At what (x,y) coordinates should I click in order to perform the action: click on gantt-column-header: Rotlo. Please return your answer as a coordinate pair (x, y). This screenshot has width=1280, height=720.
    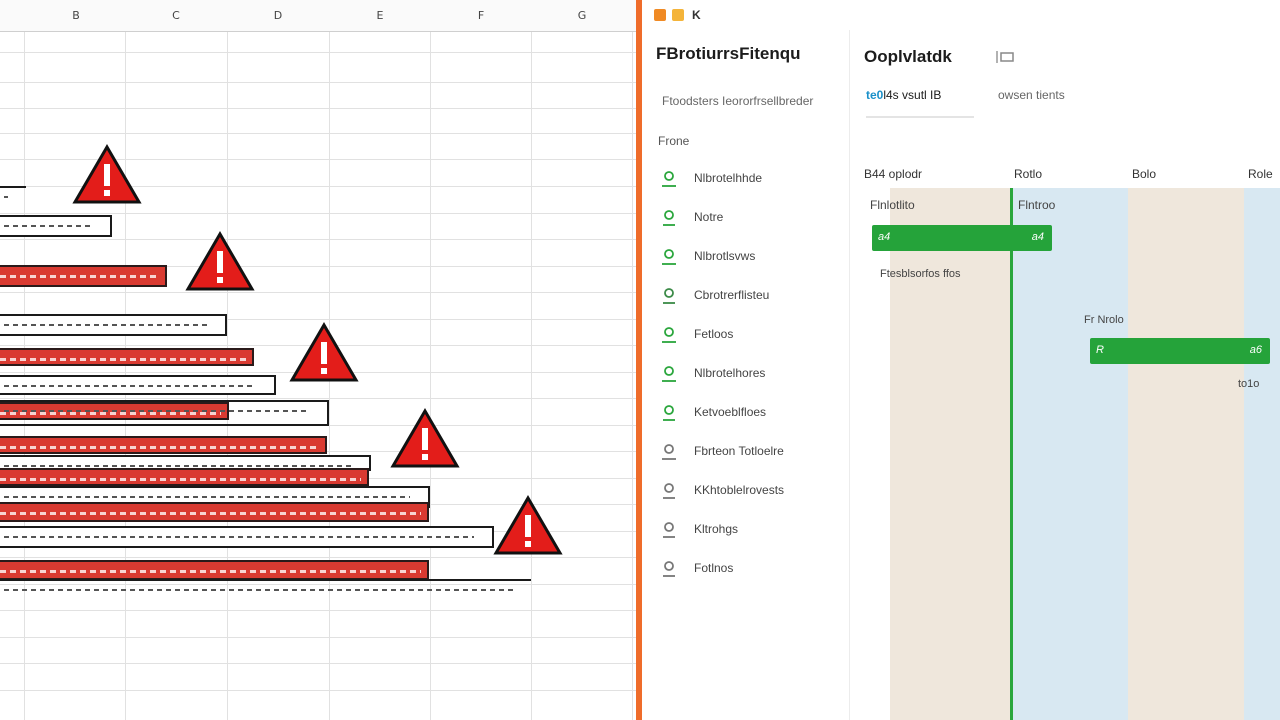
    Looking at the image, I should click on (1028, 174).